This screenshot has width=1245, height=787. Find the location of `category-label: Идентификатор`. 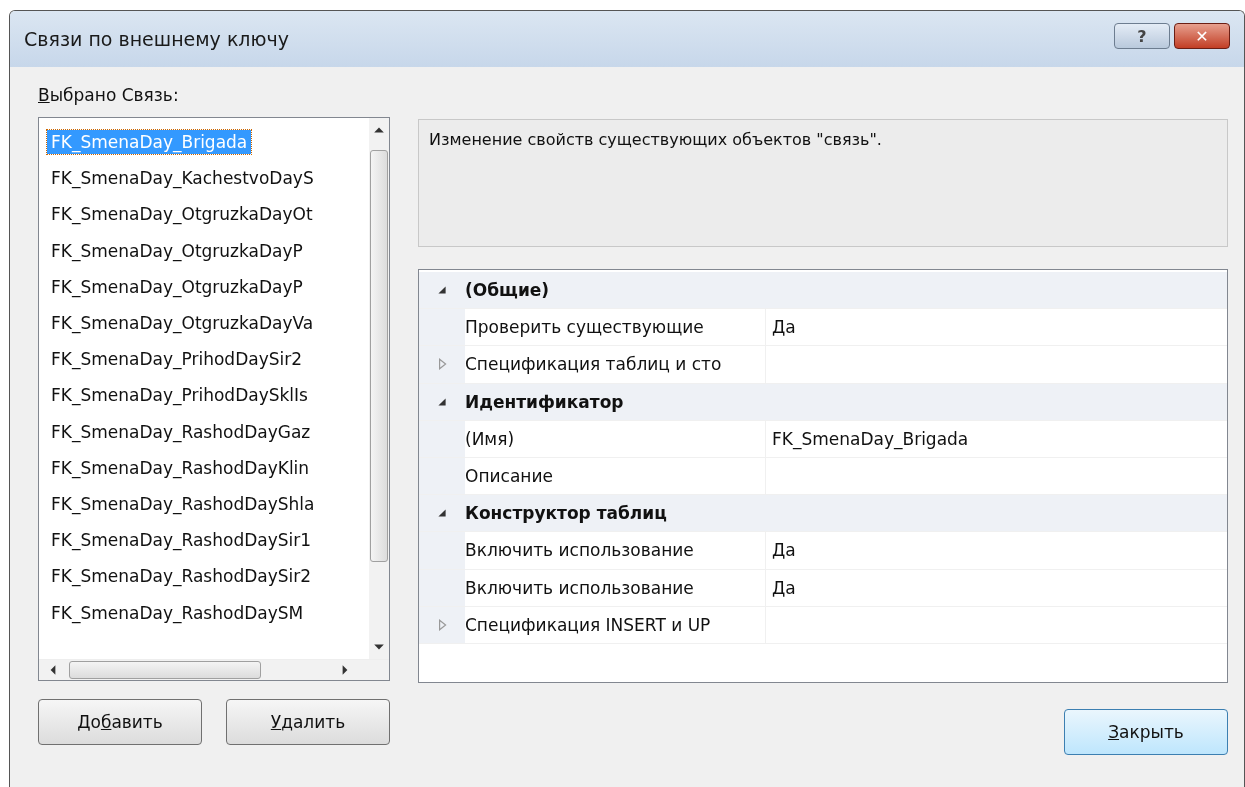

category-label: Идентификатор is located at coordinates (544, 401).